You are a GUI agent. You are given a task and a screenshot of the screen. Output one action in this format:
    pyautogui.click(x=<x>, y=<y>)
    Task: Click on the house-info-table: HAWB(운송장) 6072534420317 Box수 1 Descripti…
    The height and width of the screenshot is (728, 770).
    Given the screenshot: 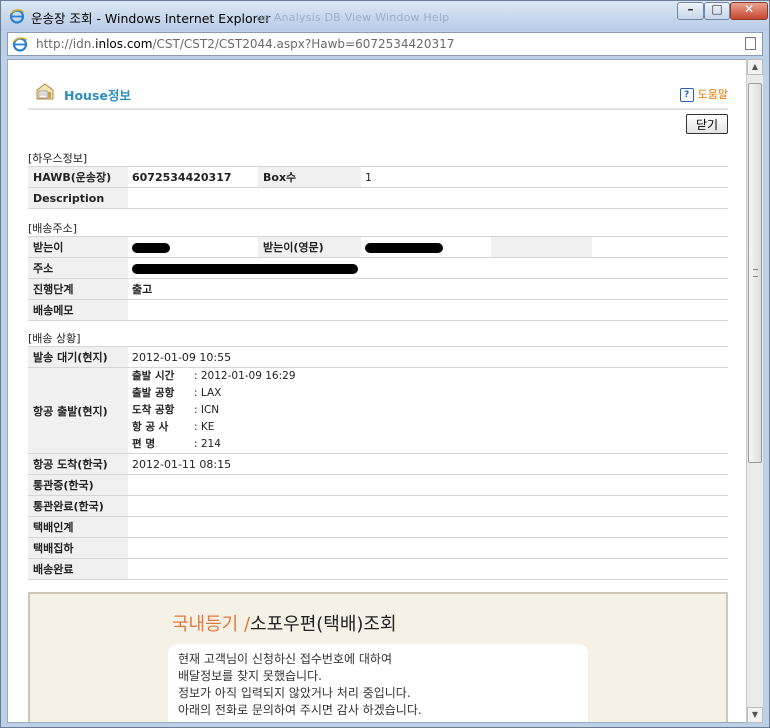 What is the action you would take?
    pyautogui.click(x=378, y=187)
    